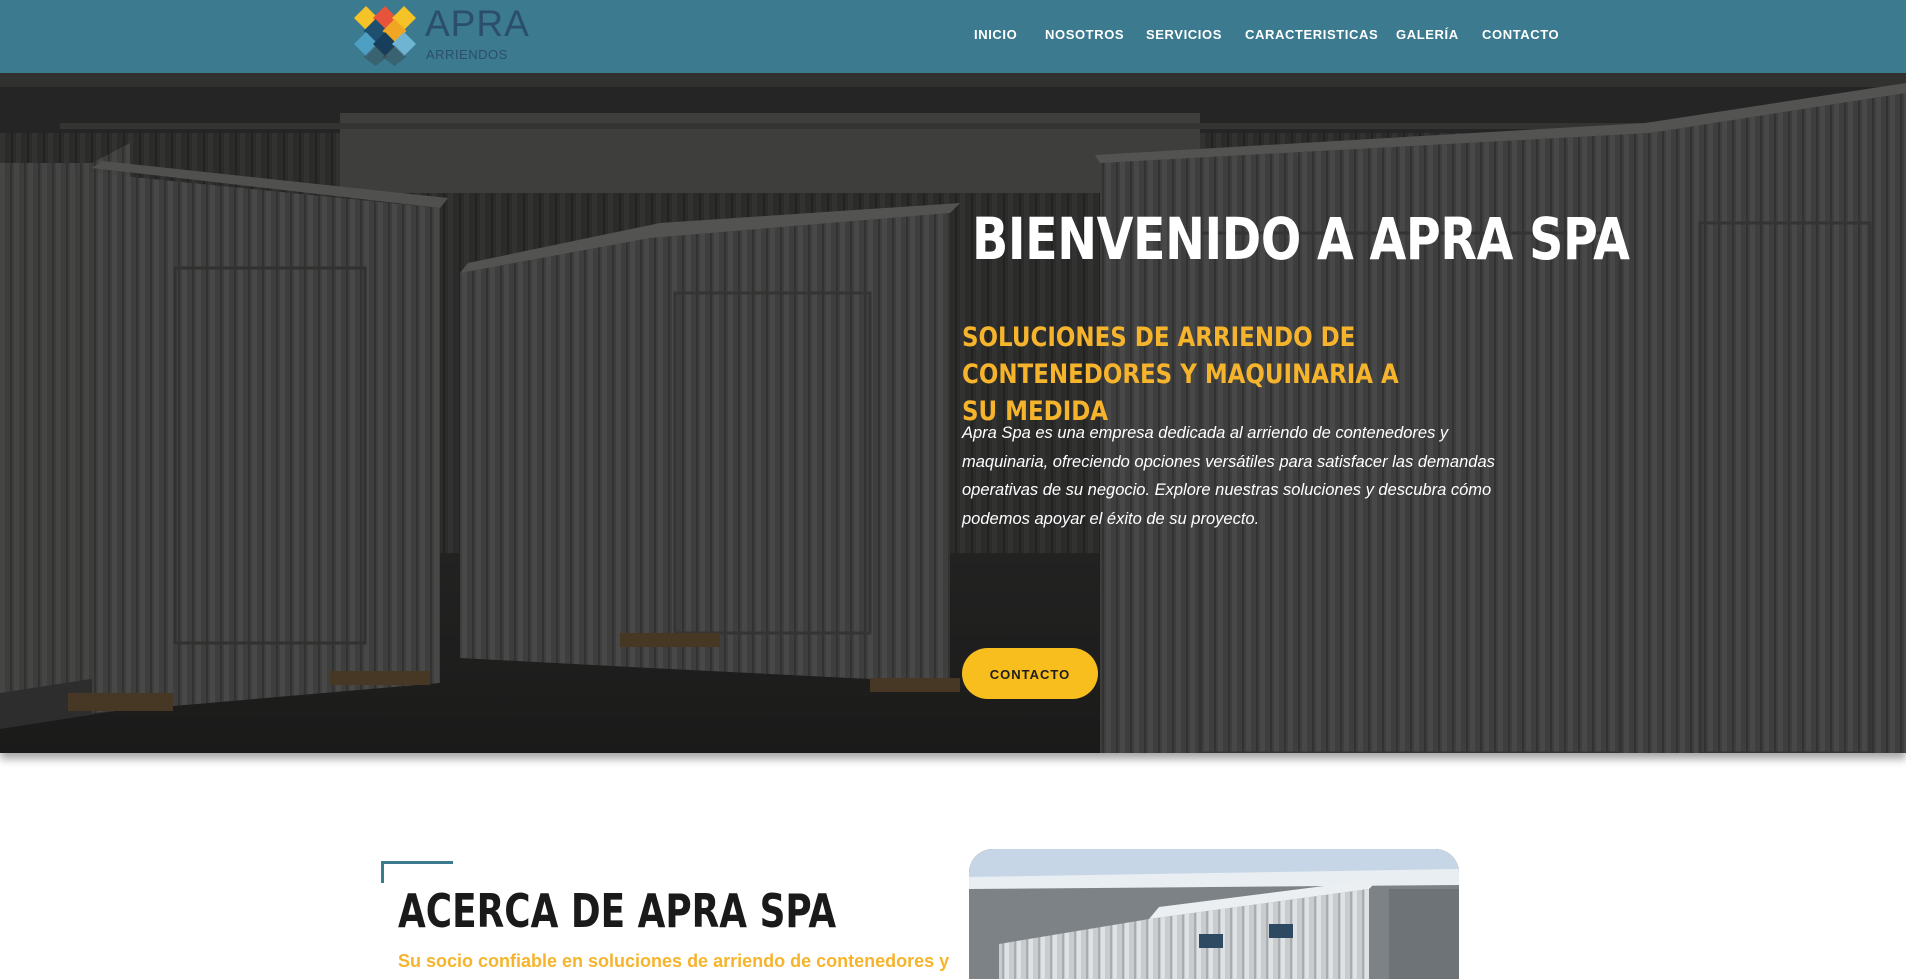  What do you see at coordinates (1184, 35) in the screenshot?
I see `nav-item-servicios: SERVICIOS` at bounding box center [1184, 35].